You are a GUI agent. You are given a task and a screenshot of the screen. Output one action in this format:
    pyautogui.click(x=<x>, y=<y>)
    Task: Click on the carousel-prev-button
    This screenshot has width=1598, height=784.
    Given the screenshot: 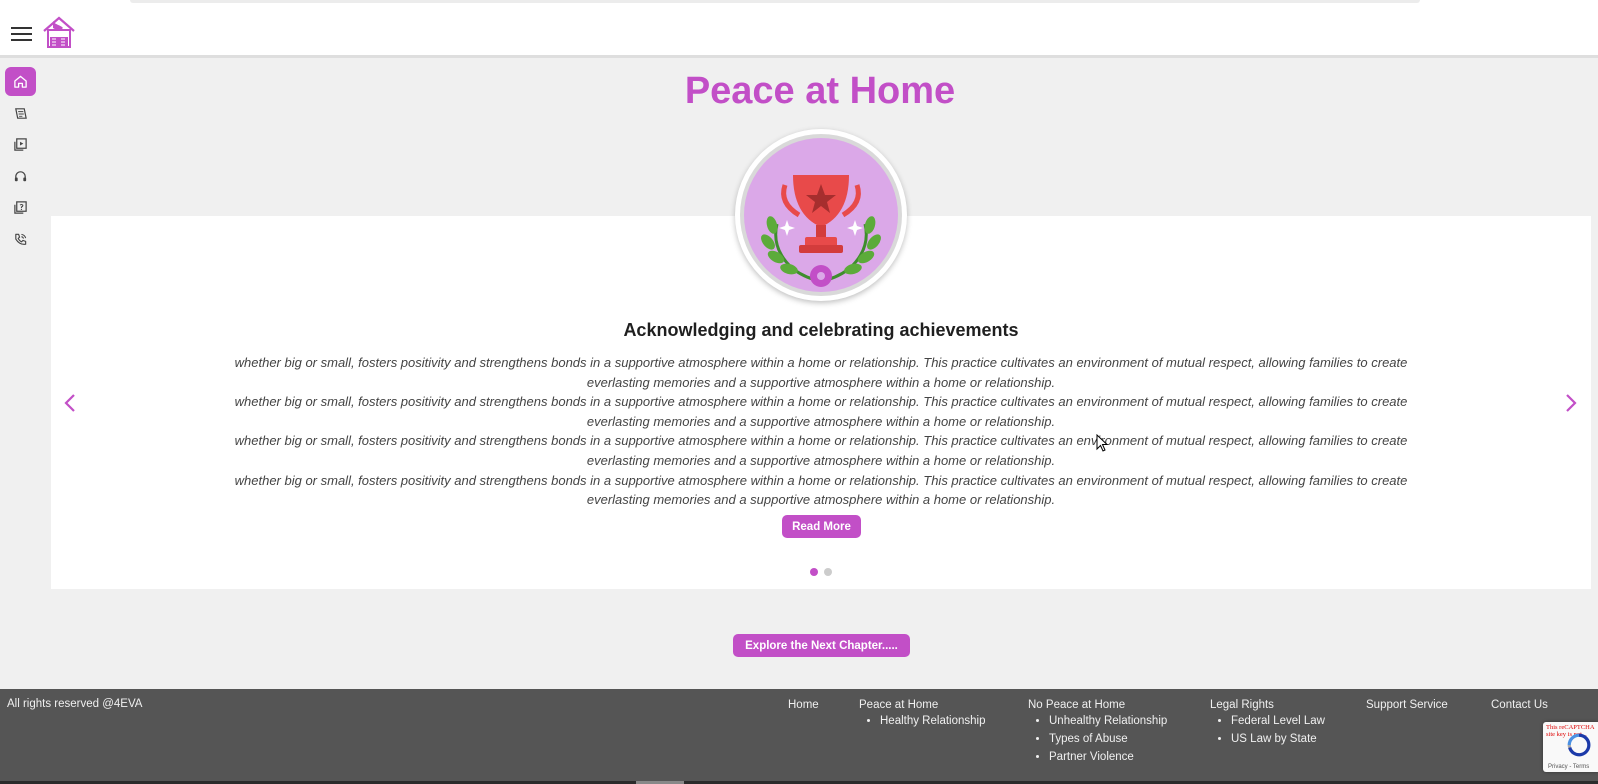 What is the action you would take?
    pyautogui.click(x=70, y=403)
    